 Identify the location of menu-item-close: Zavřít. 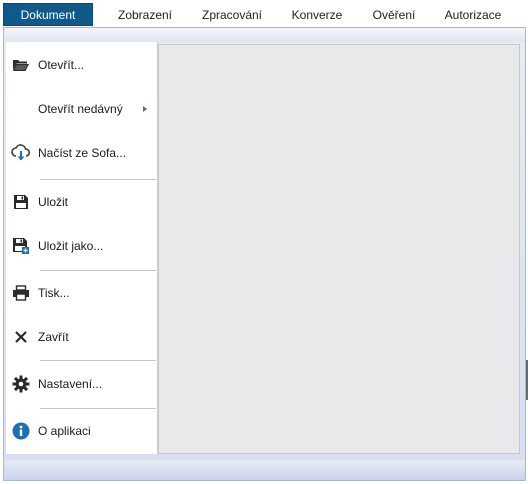
(81, 337).